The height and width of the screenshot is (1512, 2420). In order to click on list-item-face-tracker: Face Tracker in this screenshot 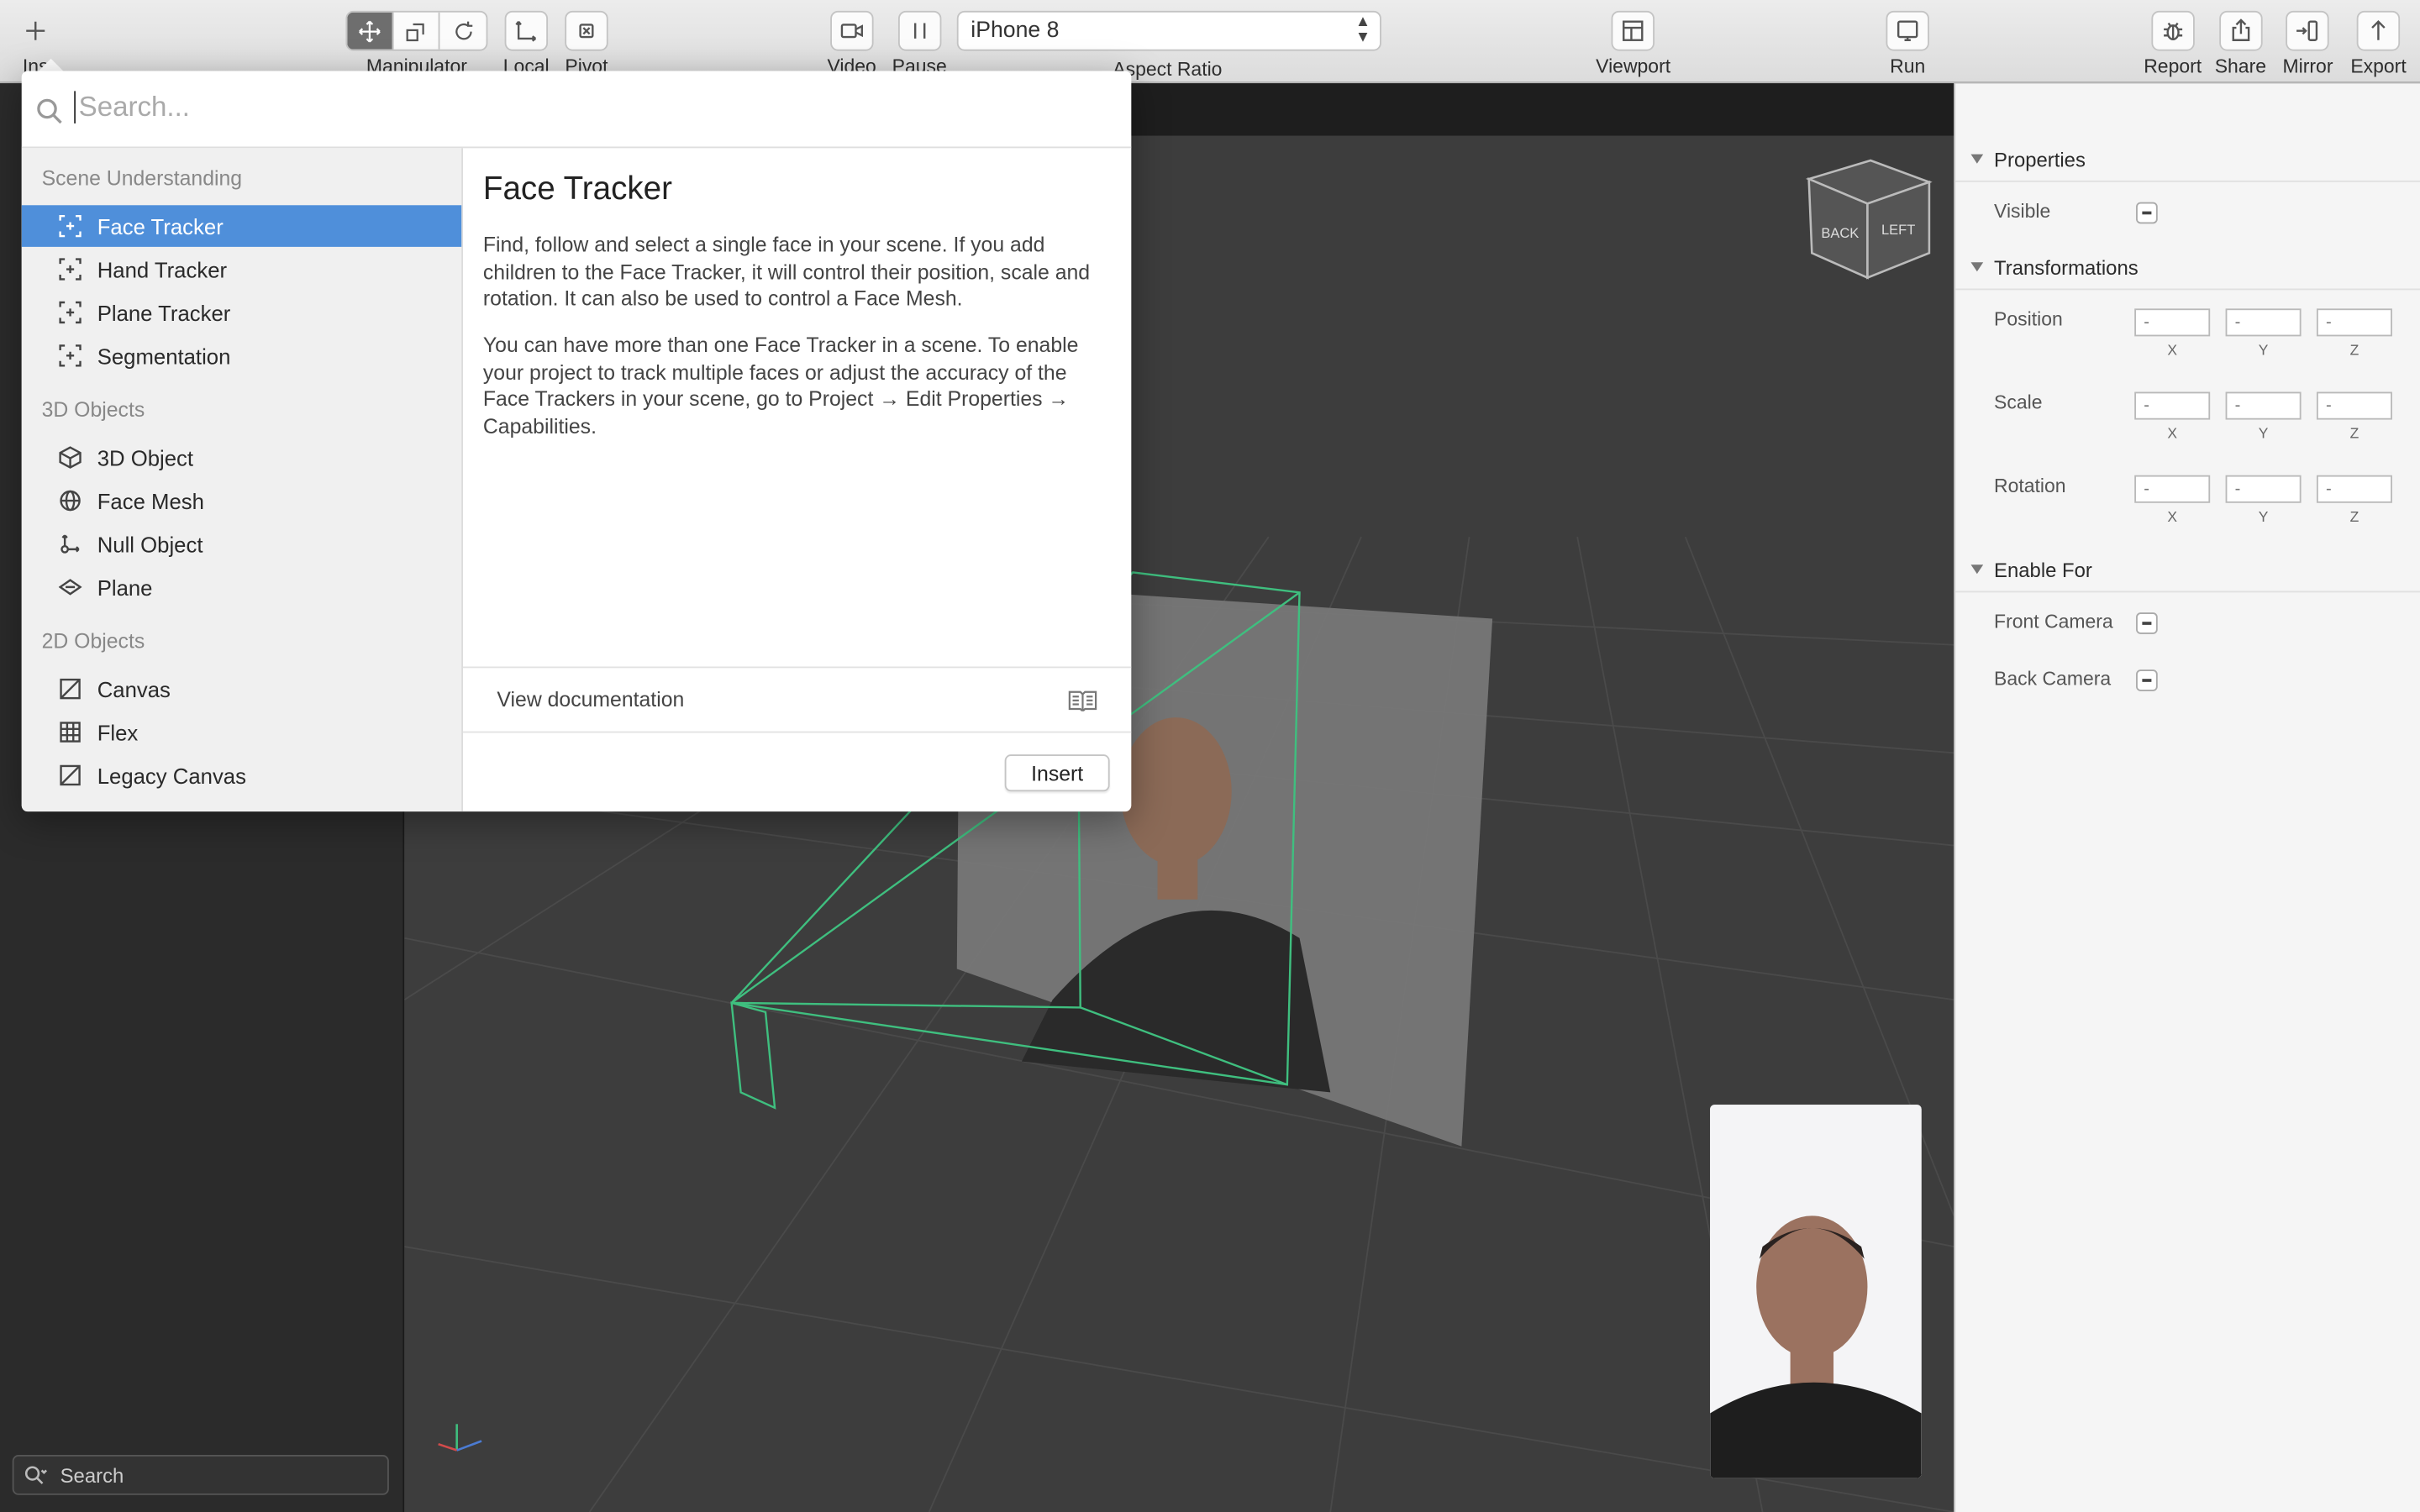, I will do `click(241, 226)`.